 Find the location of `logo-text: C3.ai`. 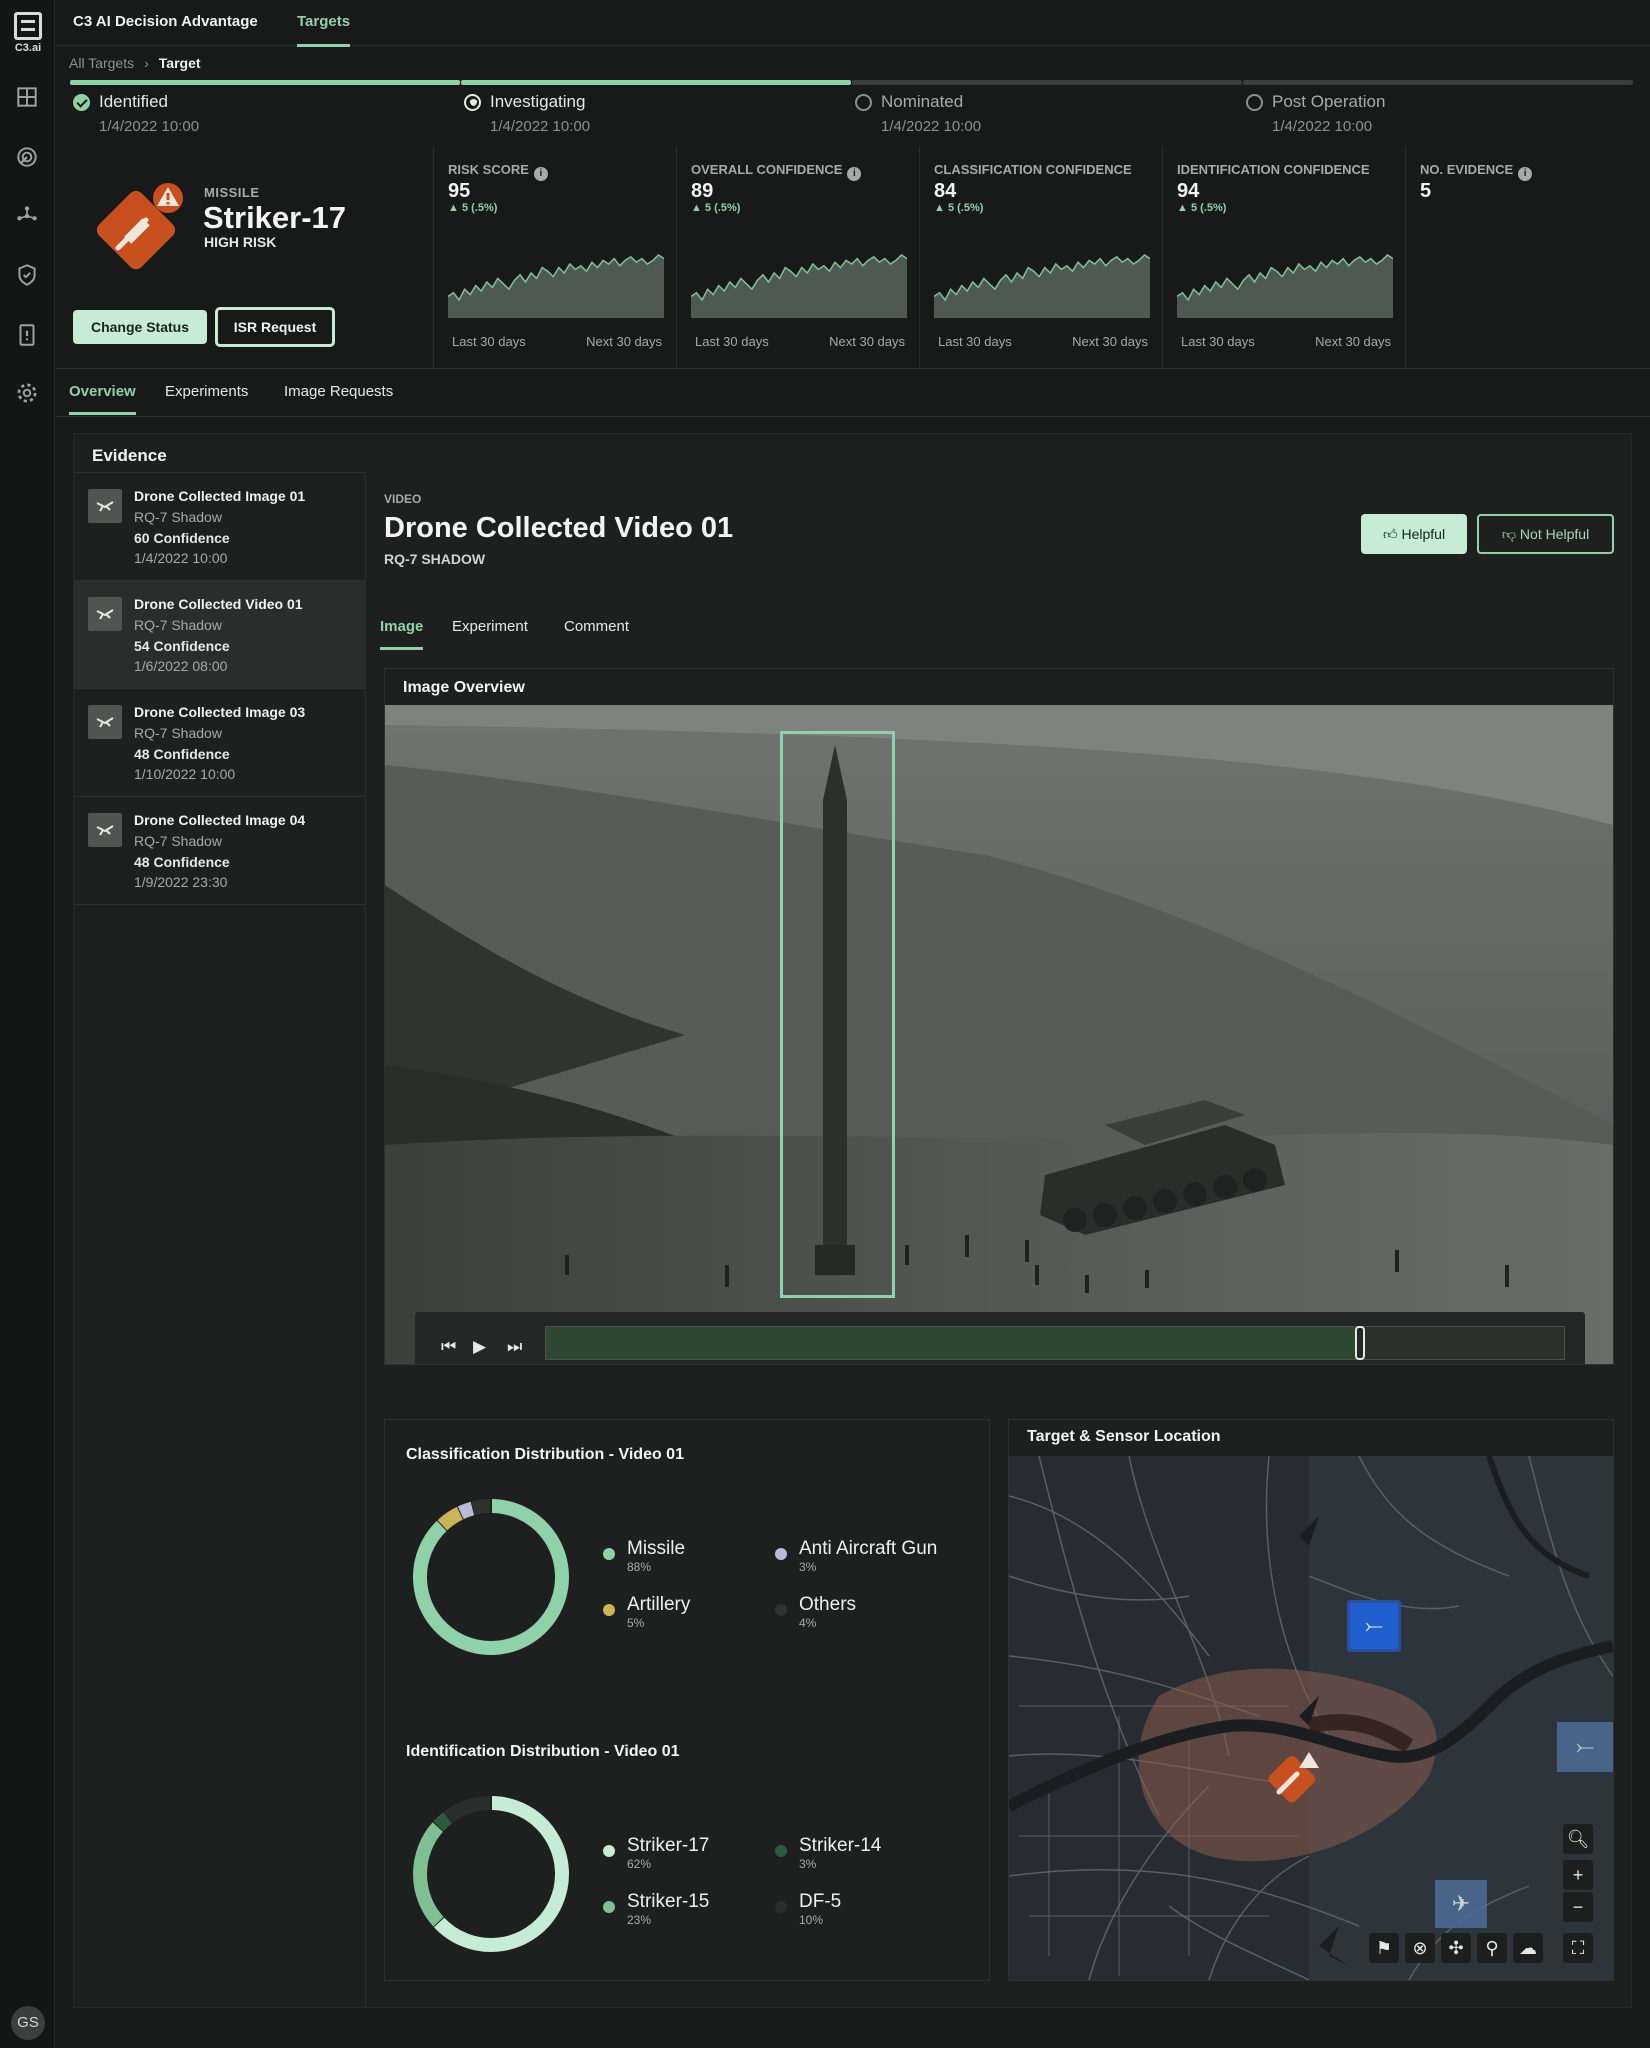

logo-text: C3.ai is located at coordinates (28, 48).